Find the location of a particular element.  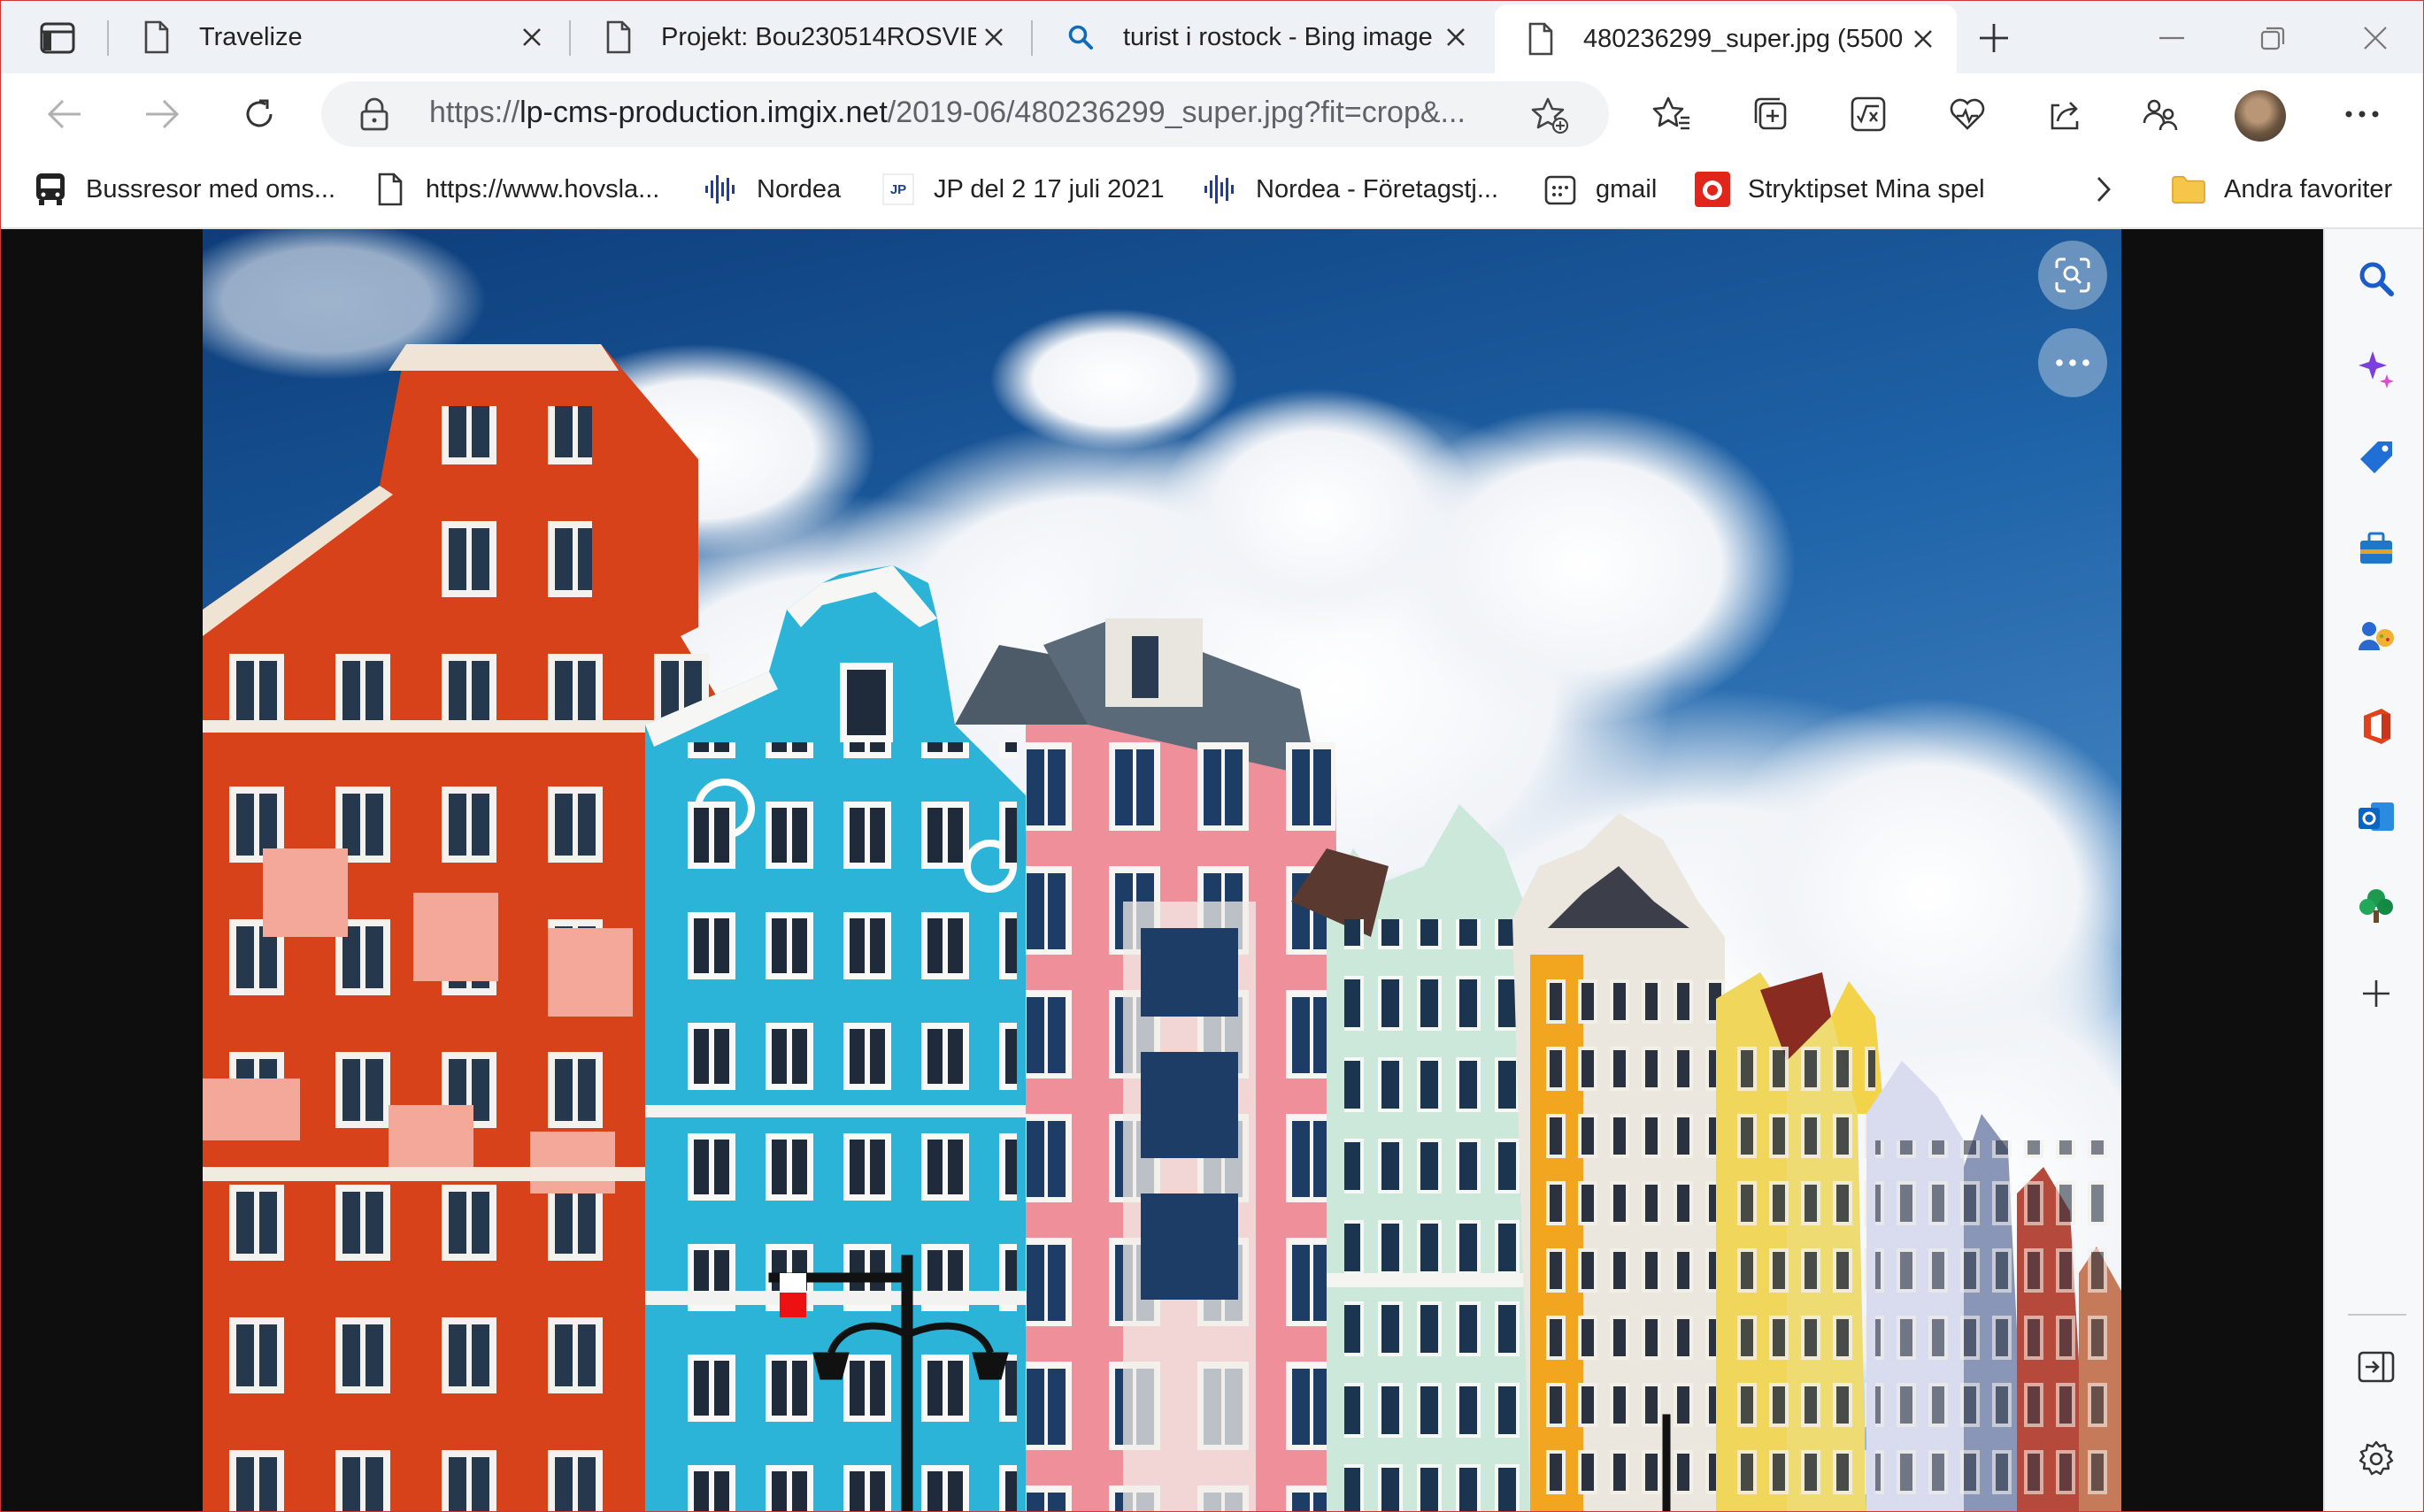

tab-active-image: 480236299_super.jpg (5500 is located at coordinates (1726, 38).